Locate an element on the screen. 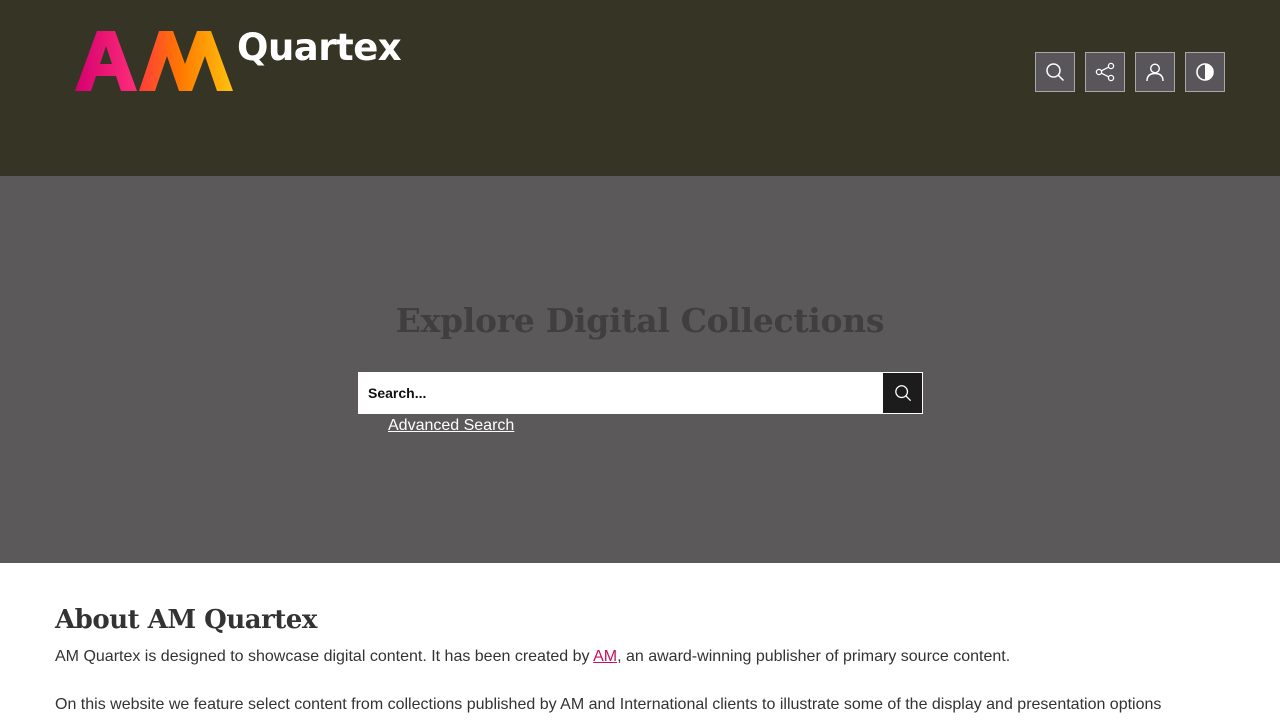 The width and height of the screenshot is (1280, 720). user-account-button is located at coordinates (1155, 72).